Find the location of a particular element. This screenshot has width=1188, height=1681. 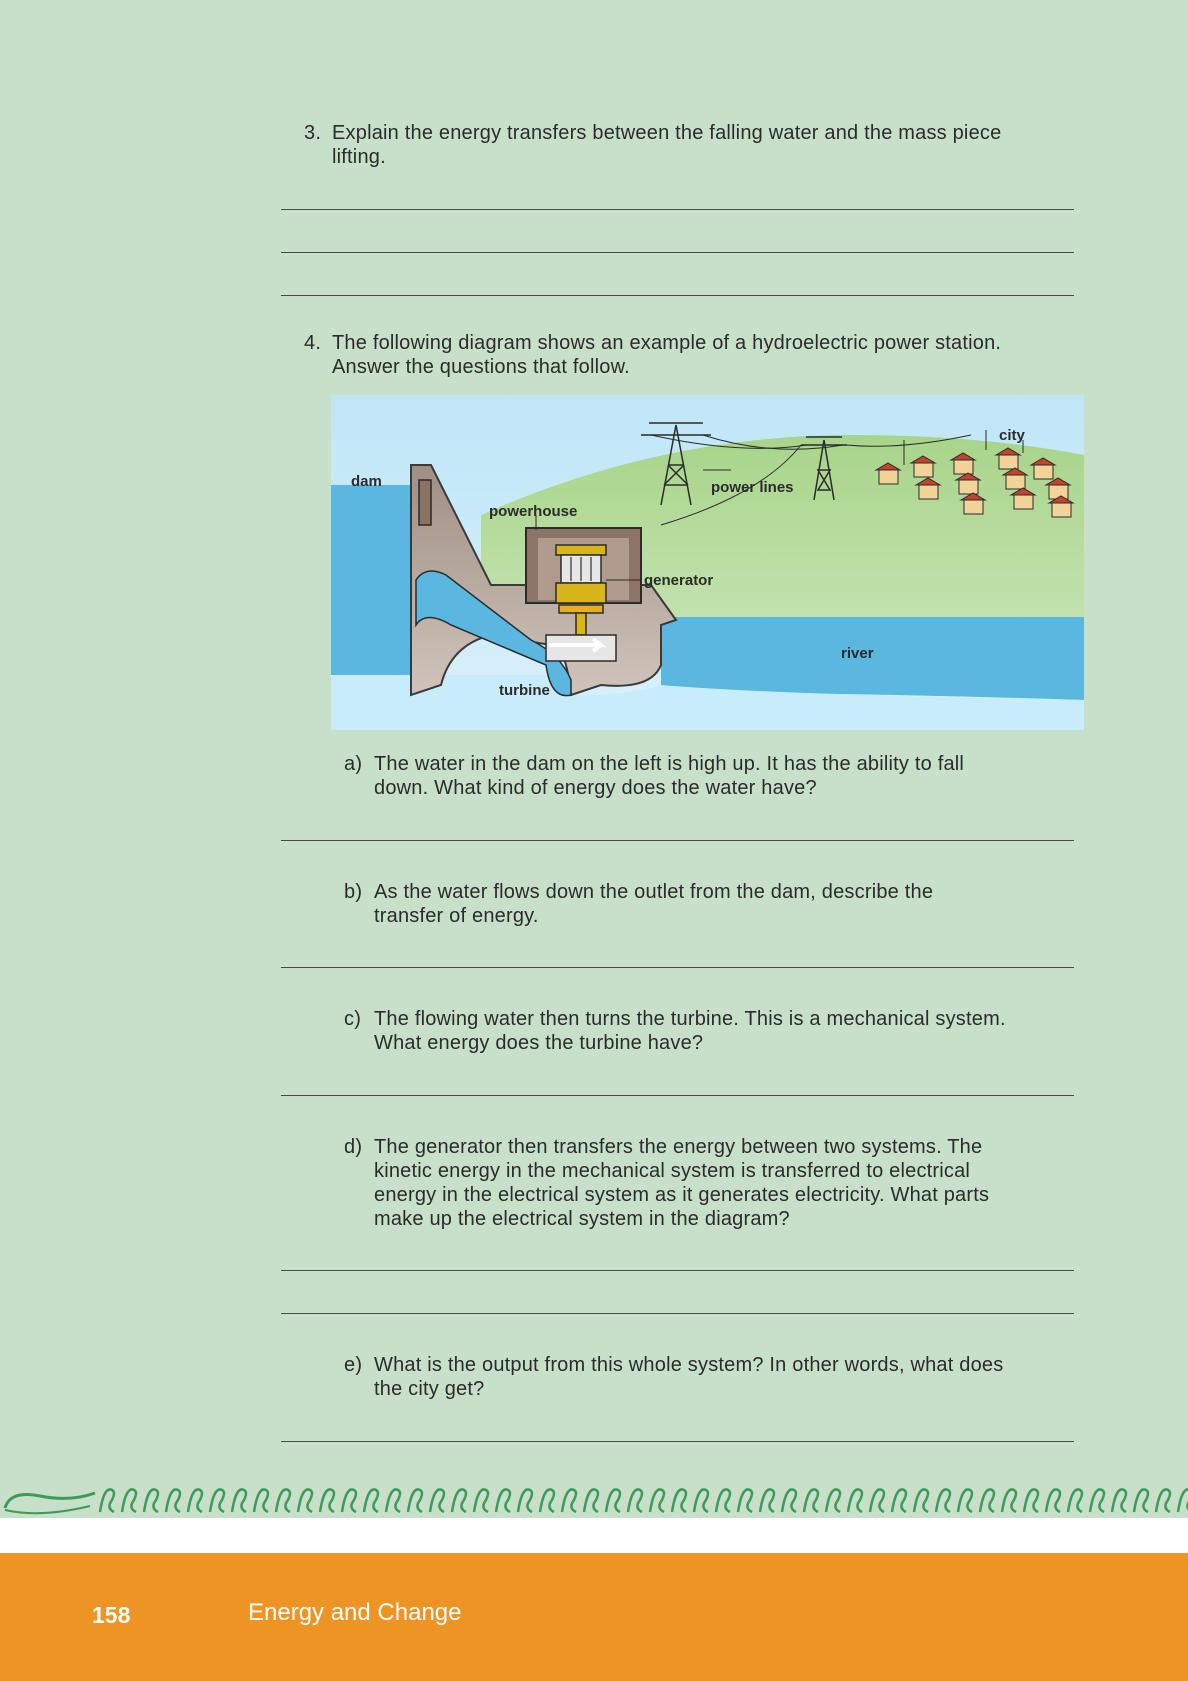

label-river: river is located at coordinates (857, 653).